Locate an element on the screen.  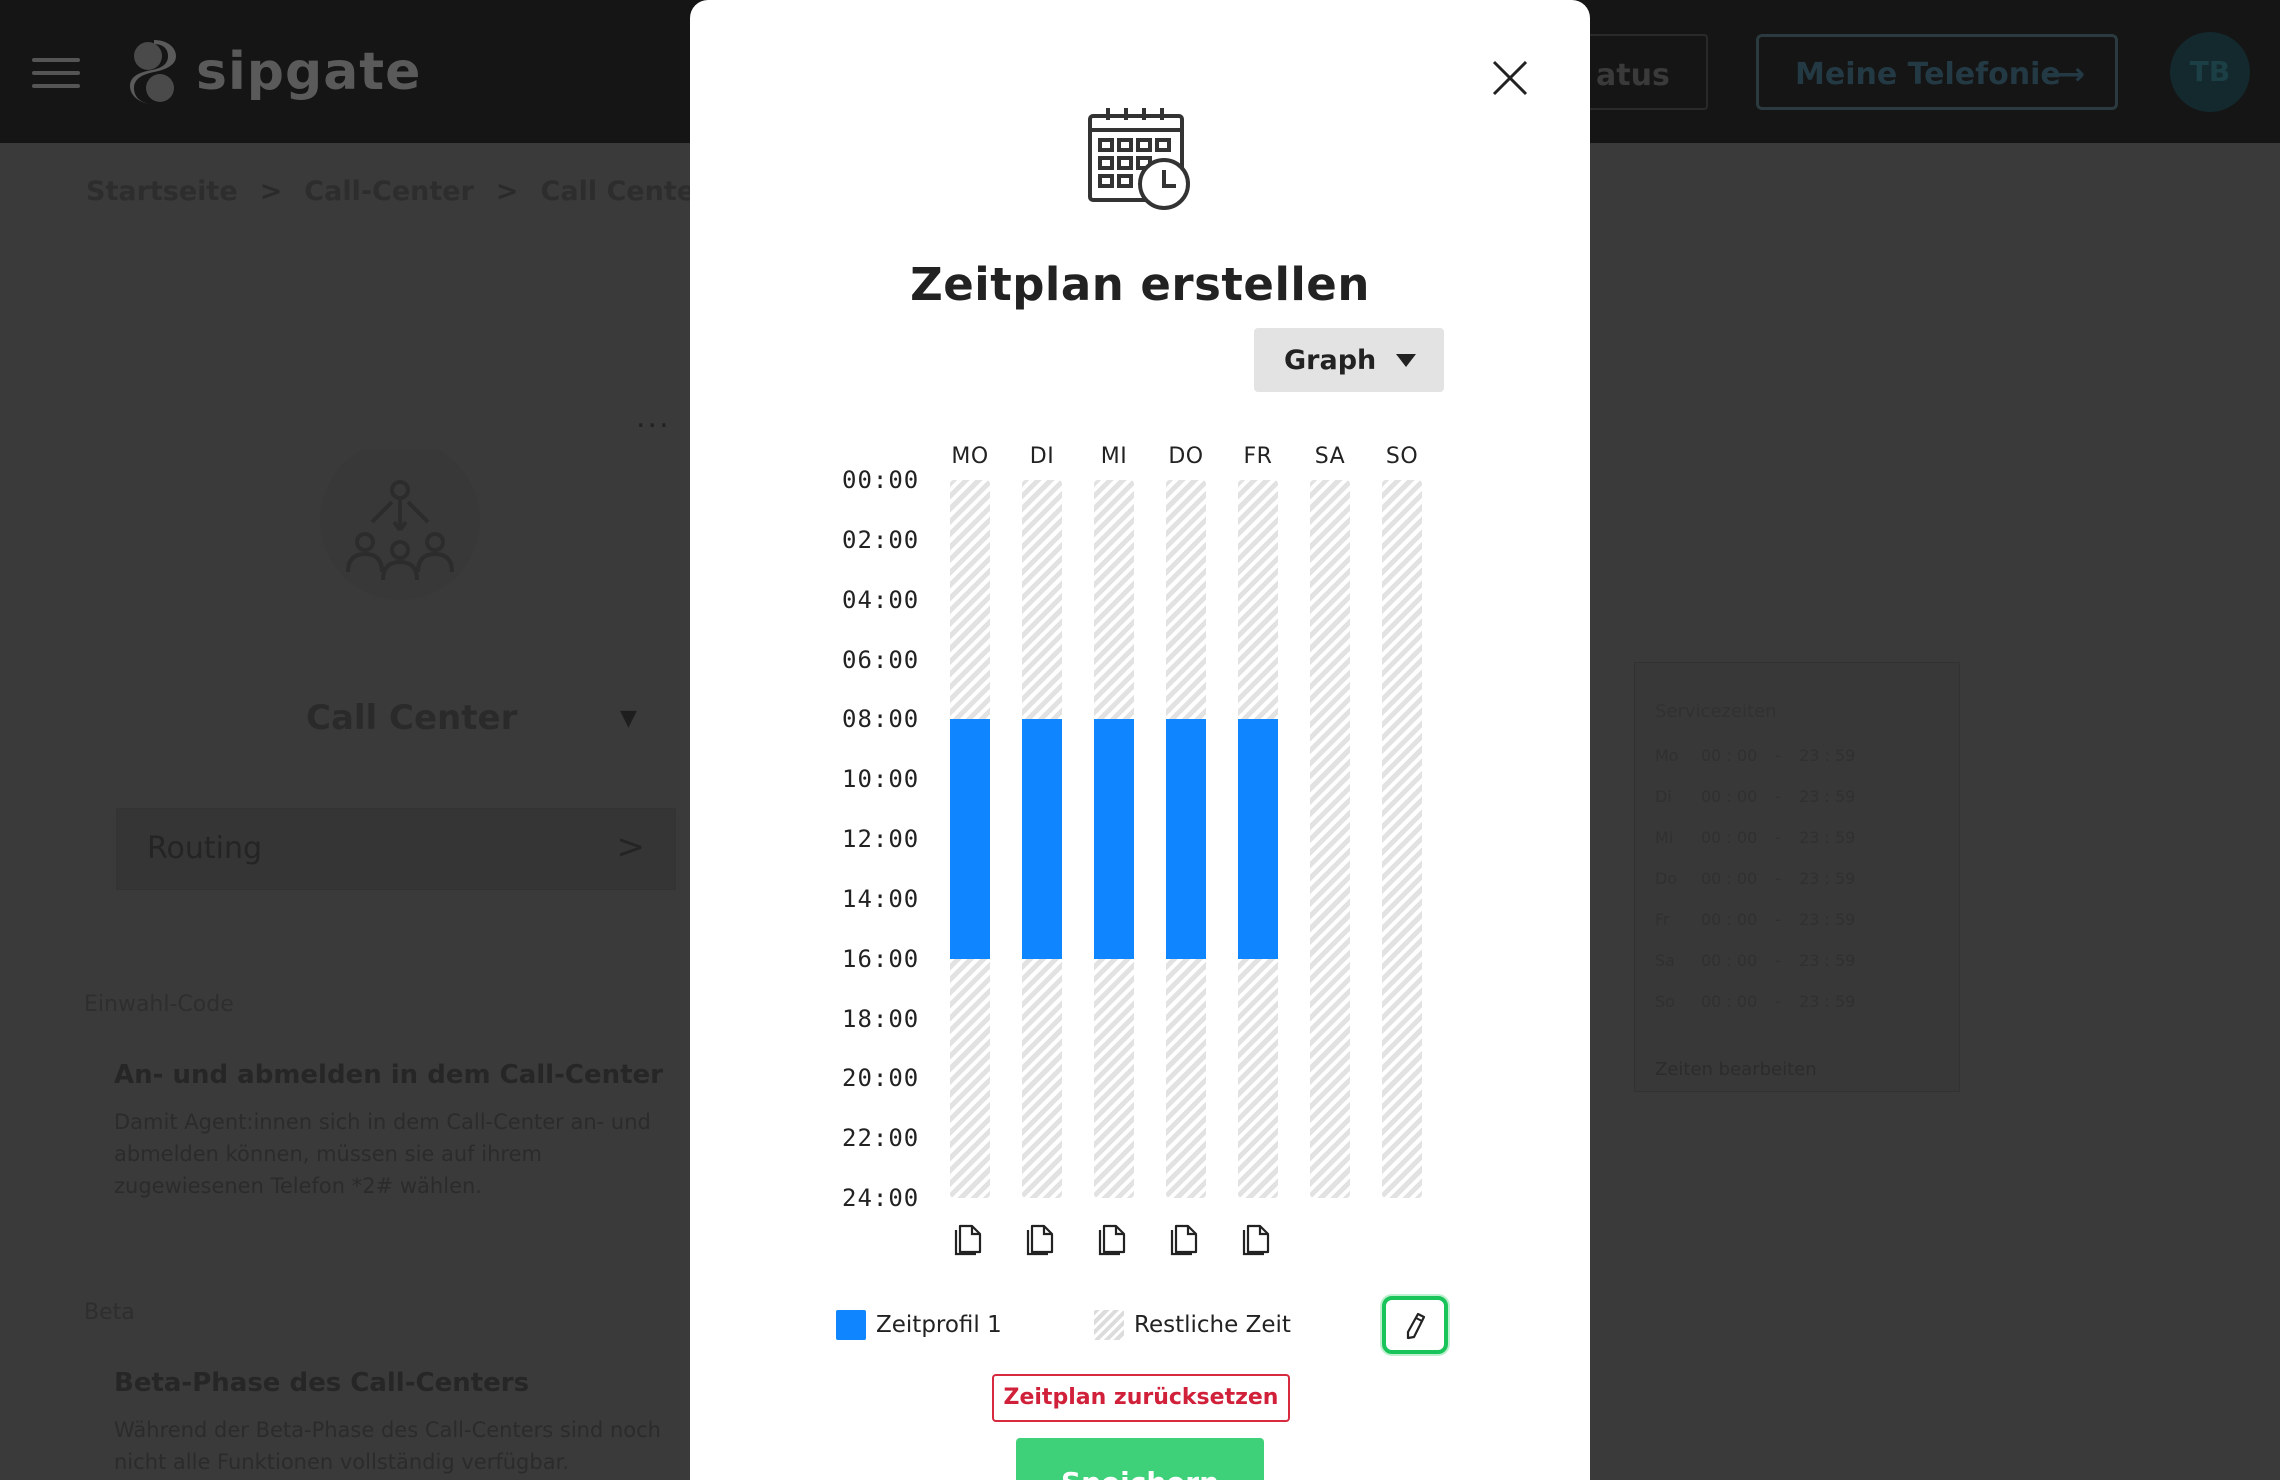
dial-in-label: Einwahl-Code is located at coordinates (159, 1004).